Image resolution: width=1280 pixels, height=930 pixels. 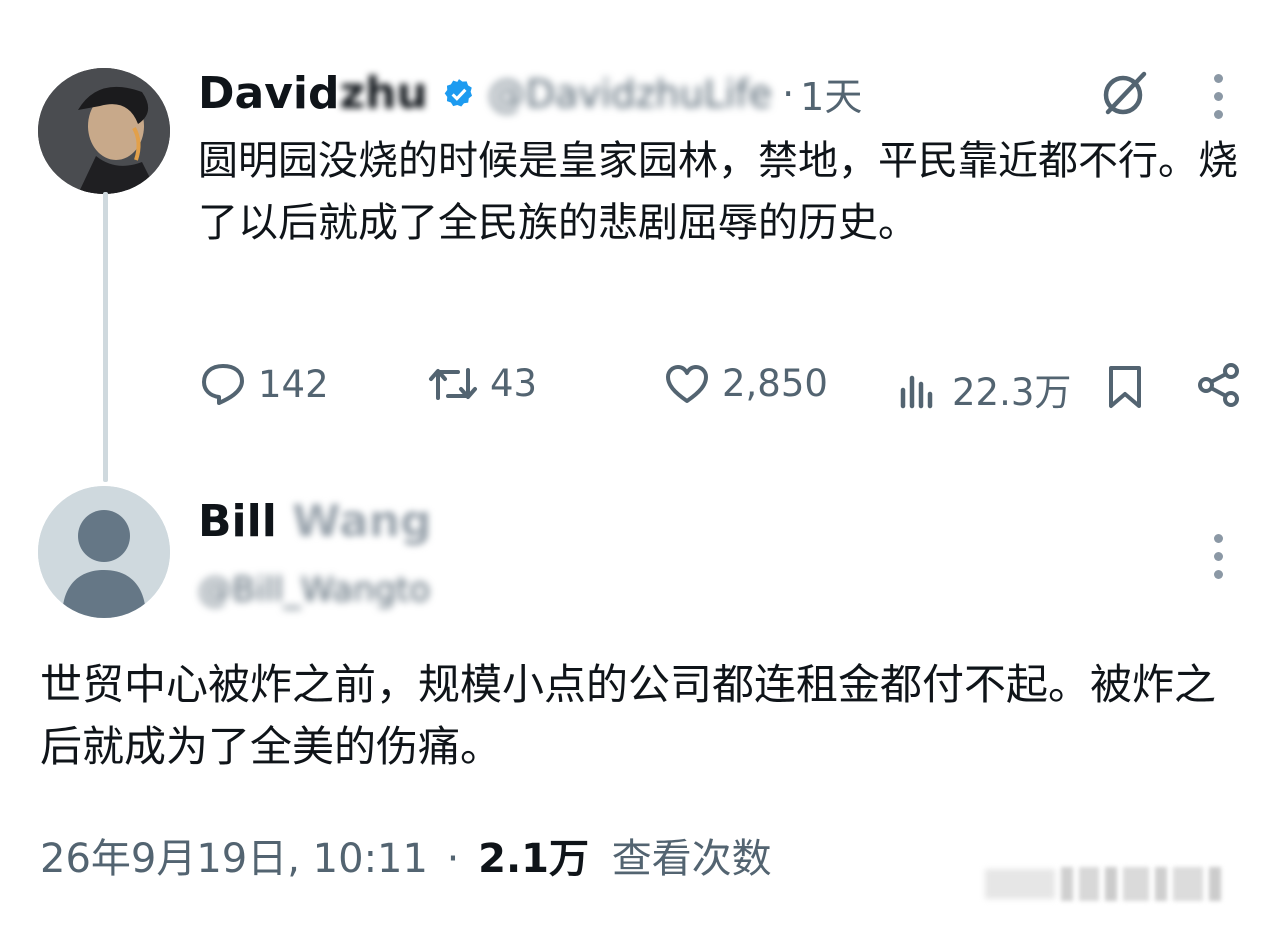 What do you see at coordinates (1124, 94) in the screenshot?
I see `grok-icon` at bounding box center [1124, 94].